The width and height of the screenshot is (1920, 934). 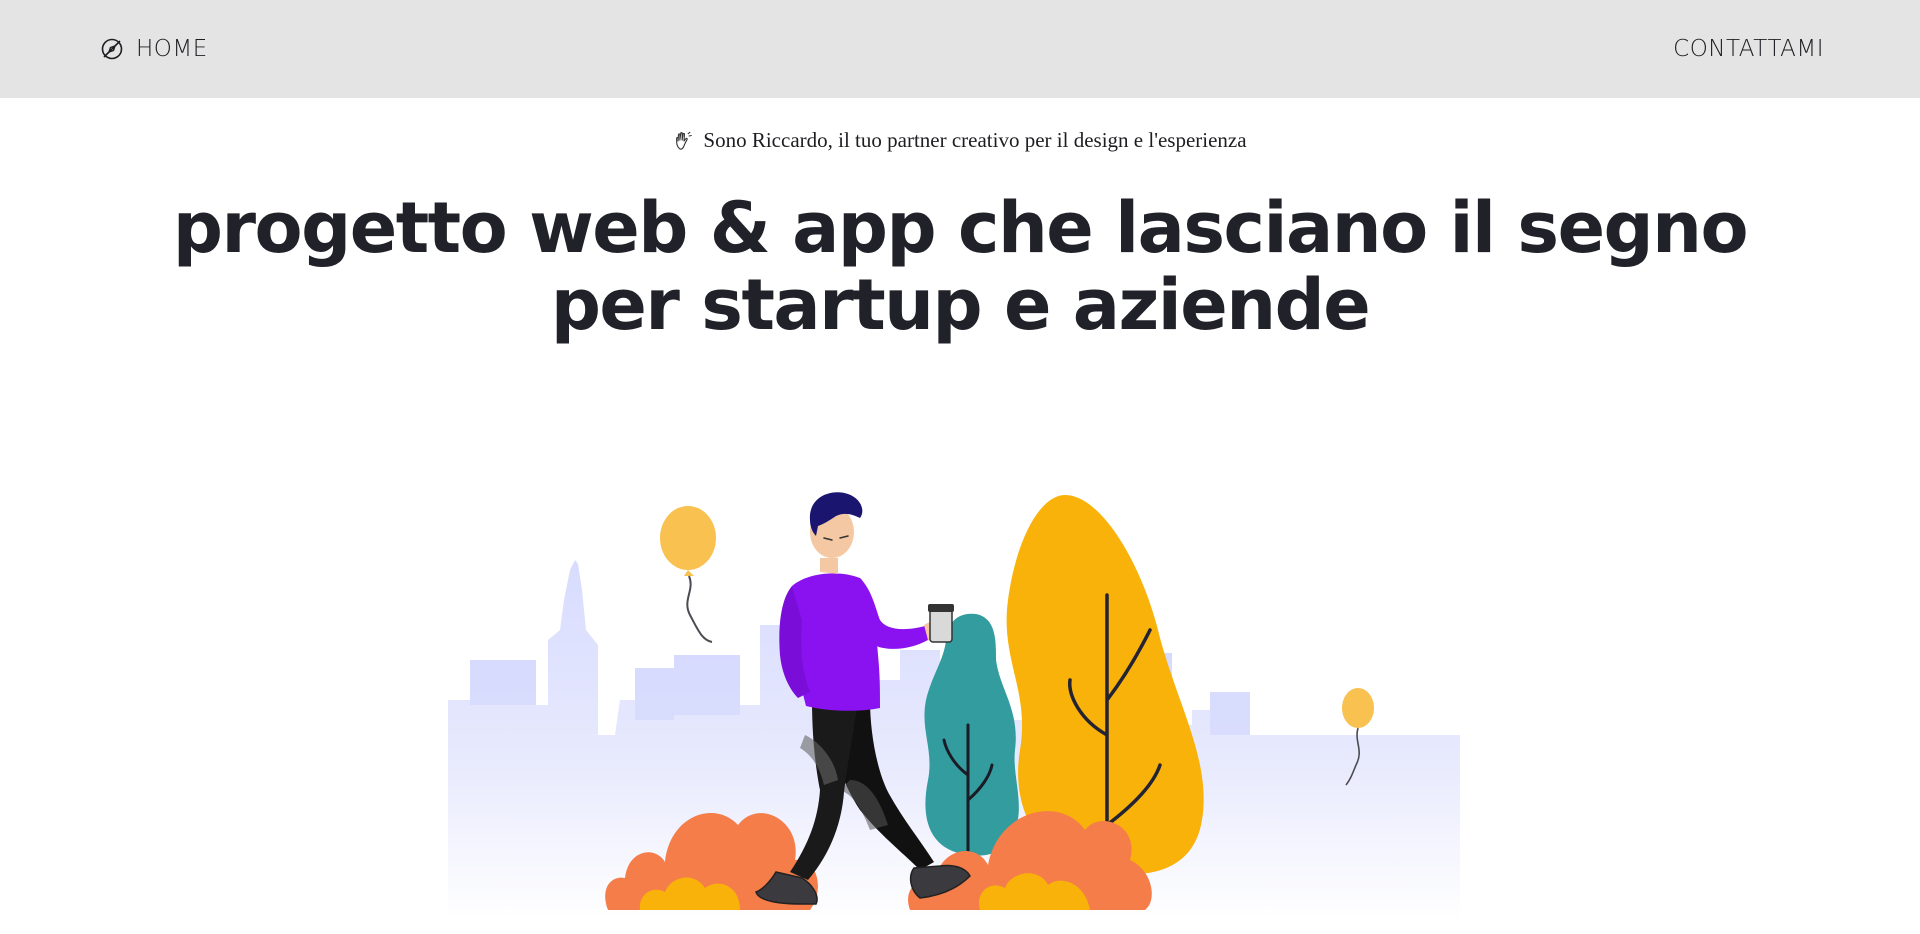 What do you see at coordinates (112, 49) in the screenshot?
I see `compass-icon` at bounding box center [112, 49].